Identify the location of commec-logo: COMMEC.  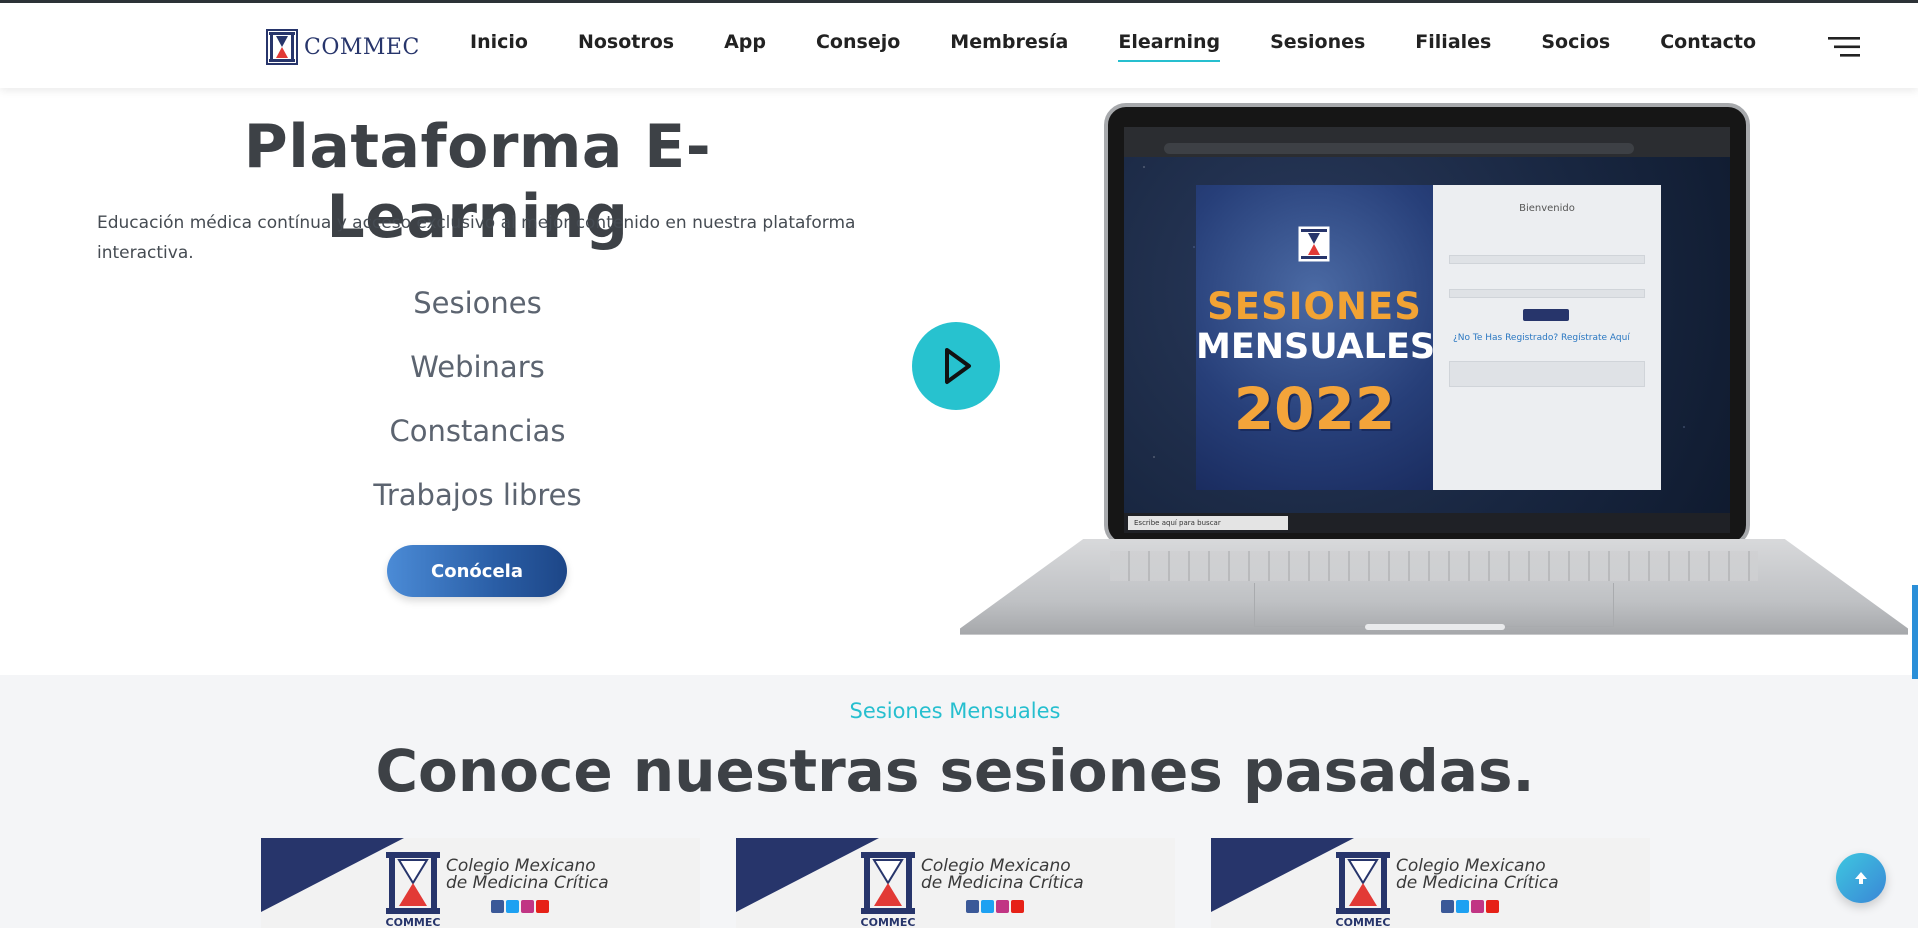
(343, 47).